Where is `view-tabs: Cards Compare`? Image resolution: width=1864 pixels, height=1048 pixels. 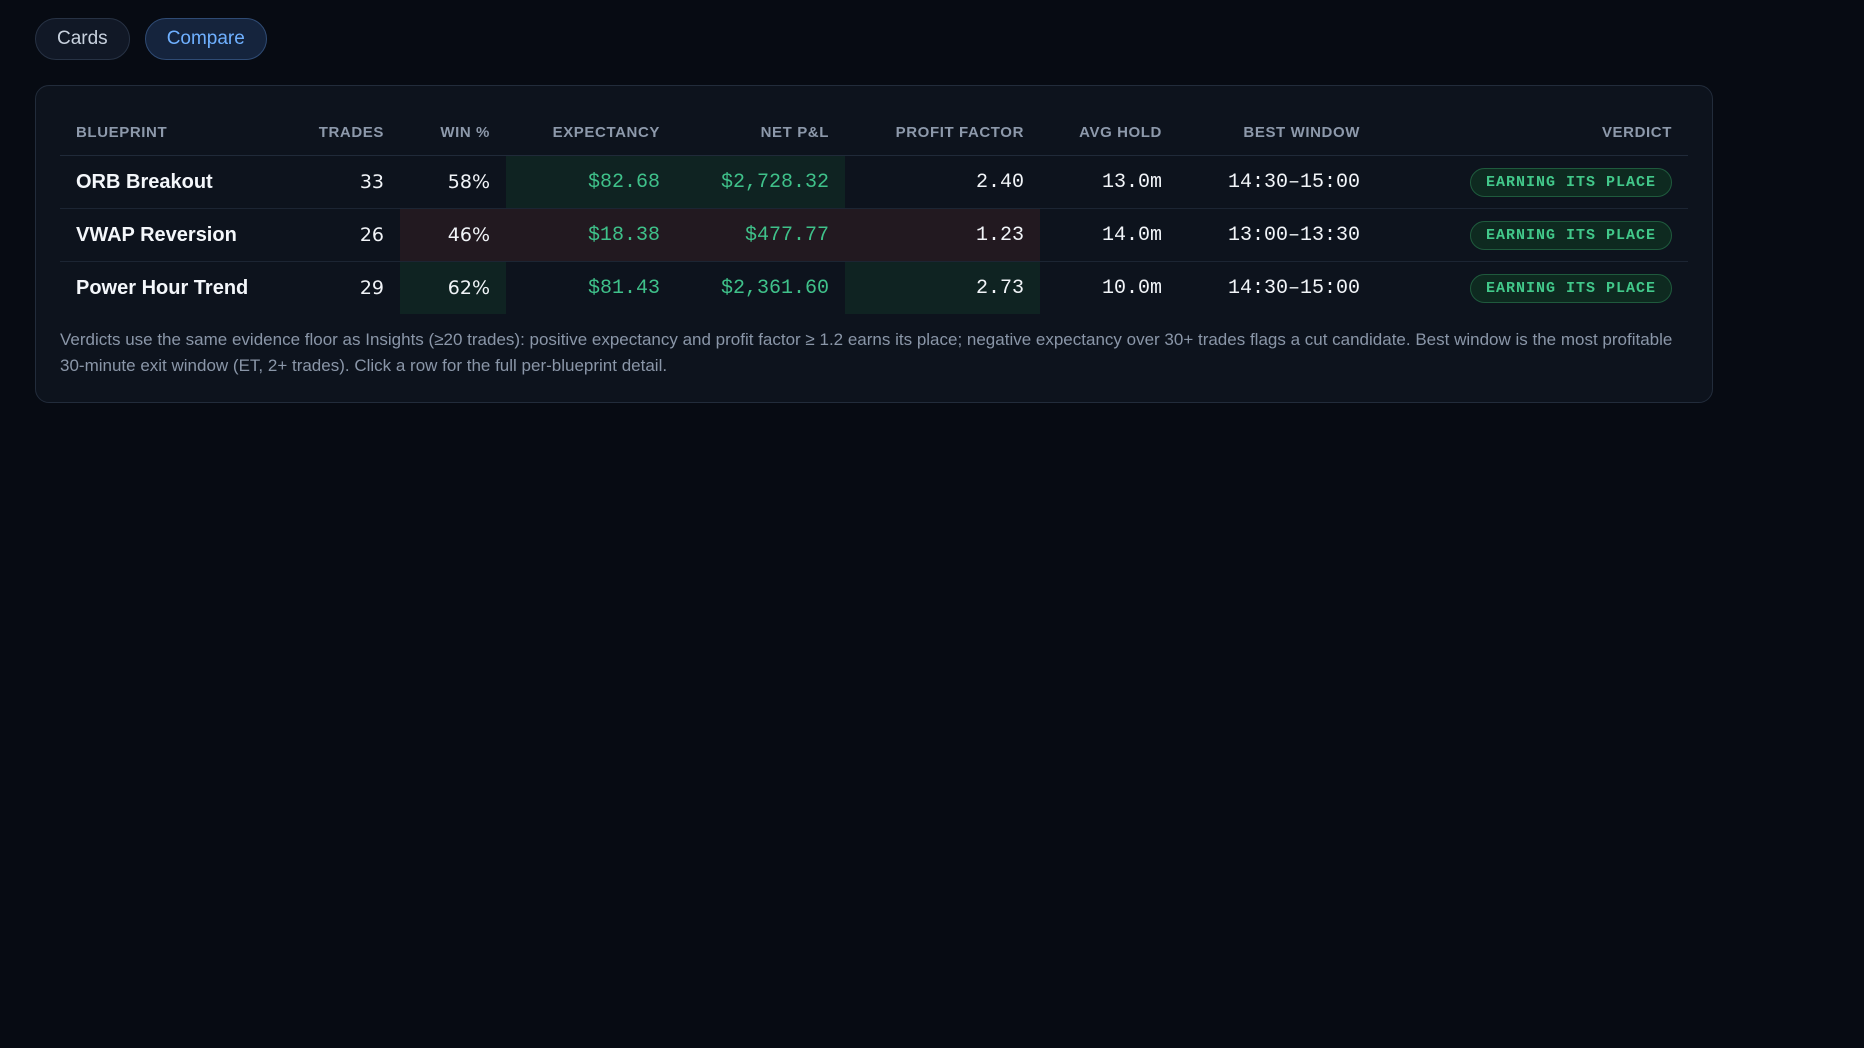
view-tabs: Cards Compare is located at coordinates (151, 39).